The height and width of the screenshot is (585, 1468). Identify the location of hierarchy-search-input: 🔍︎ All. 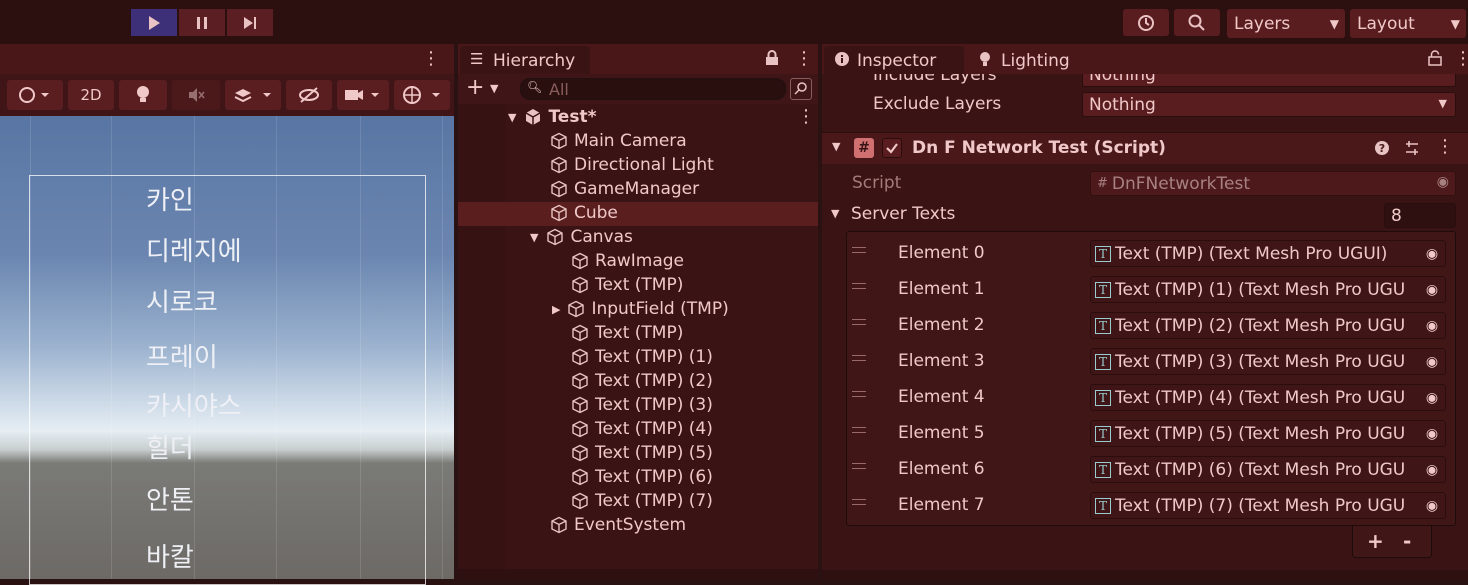
(653, 89).